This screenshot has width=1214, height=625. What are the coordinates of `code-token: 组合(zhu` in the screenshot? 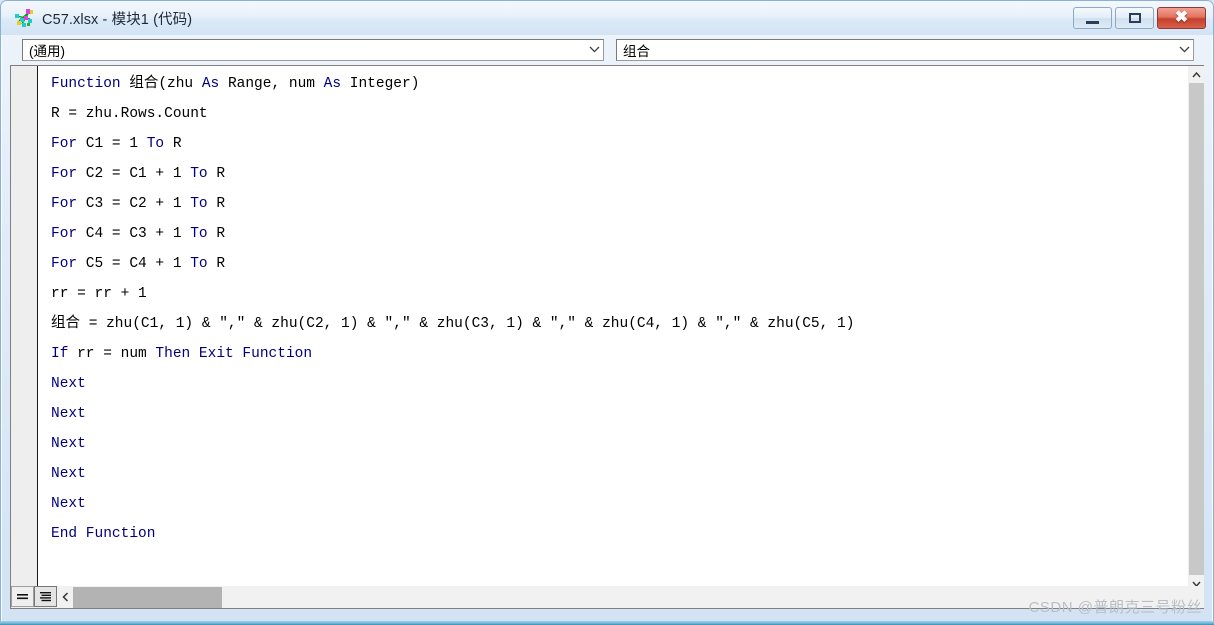 It's located at (161, 84).